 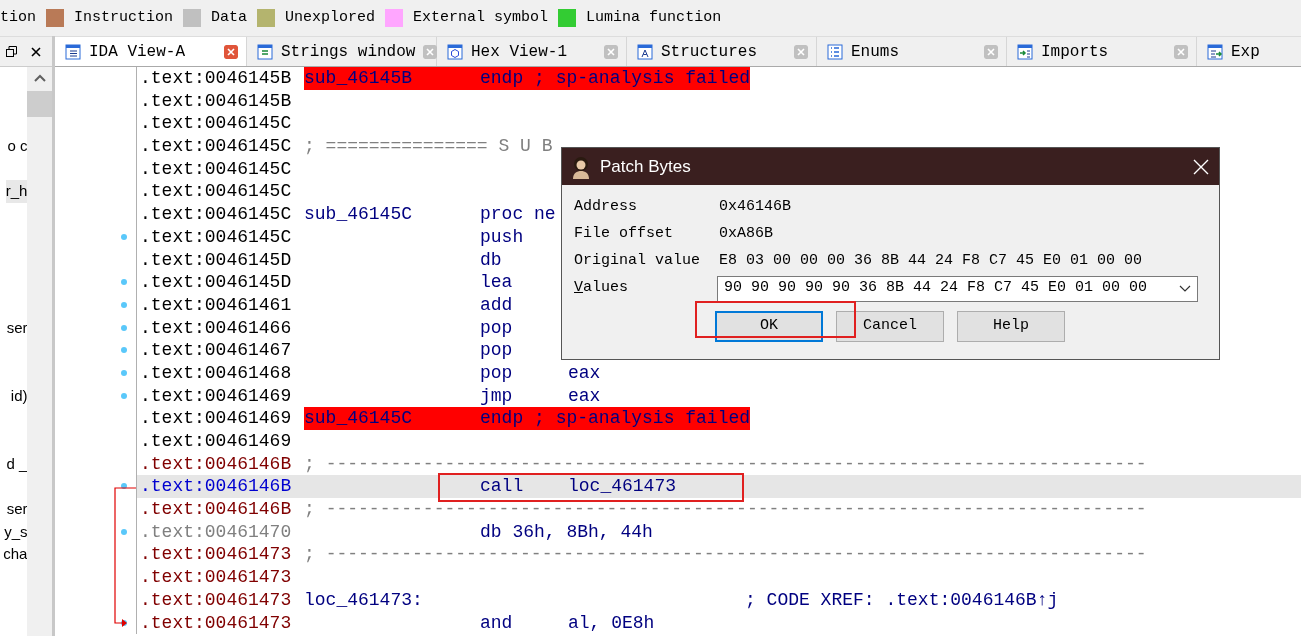 I want to click on legend-label: External symbol, so click(x=481, y=17).